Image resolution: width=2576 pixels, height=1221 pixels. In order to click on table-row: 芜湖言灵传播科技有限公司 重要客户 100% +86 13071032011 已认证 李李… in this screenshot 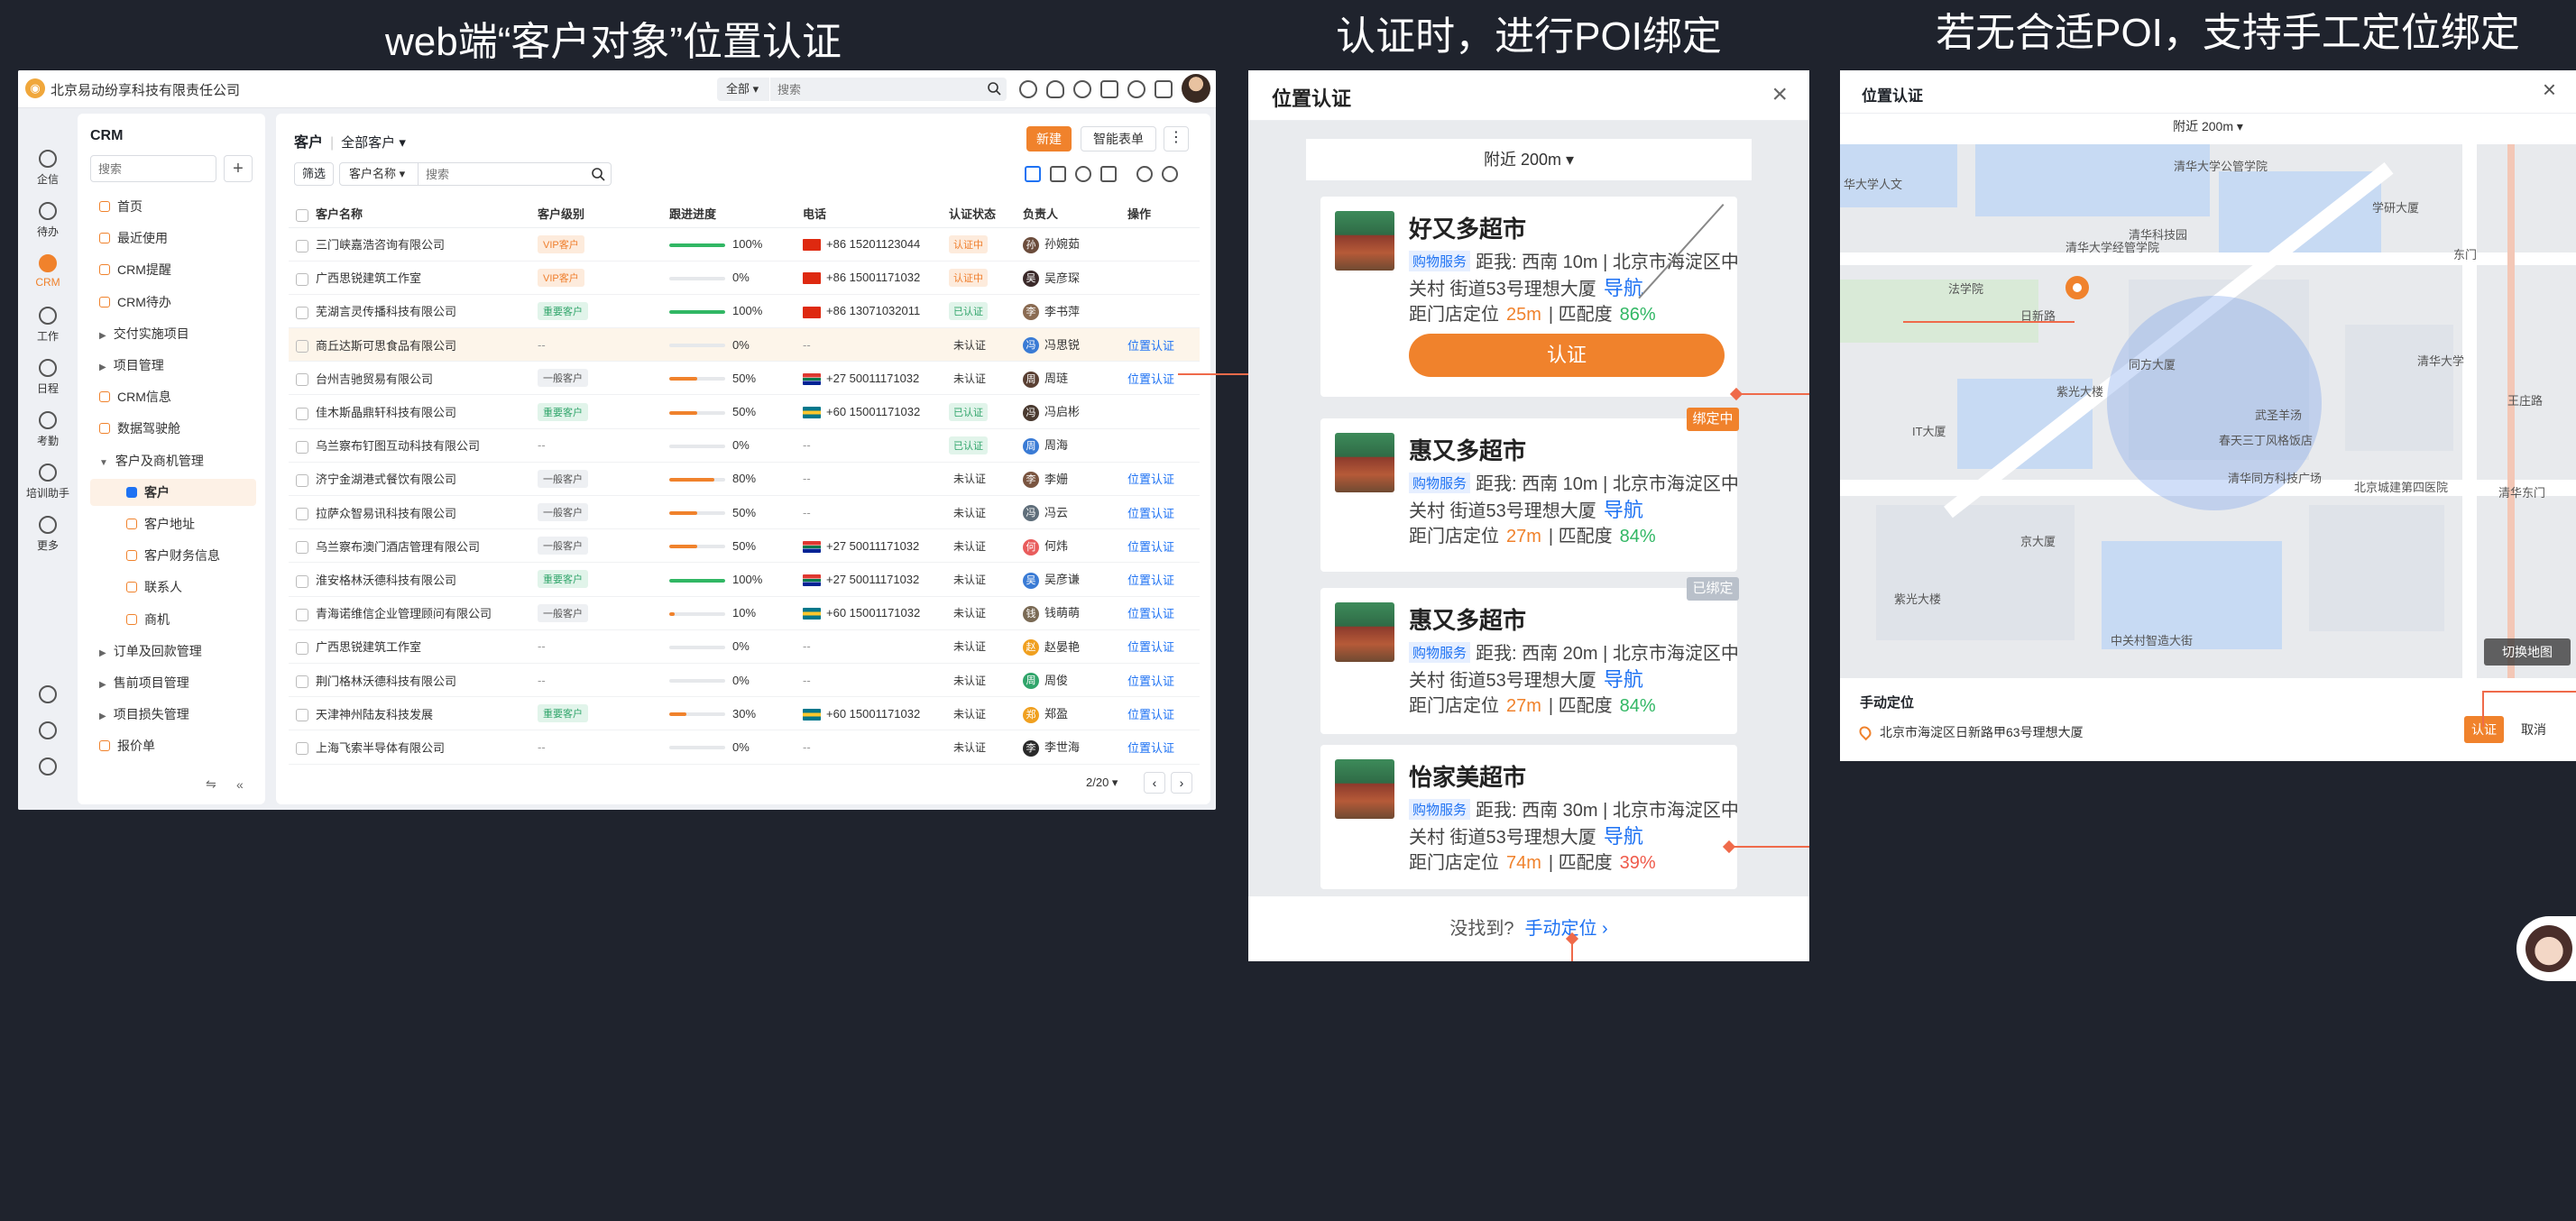, I will do `click(744, 311)`.